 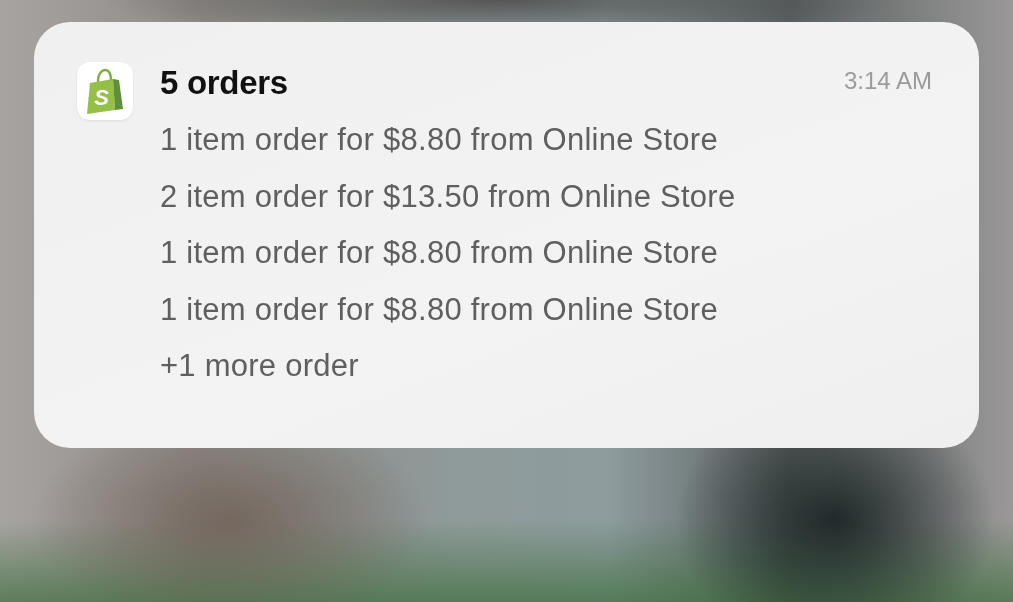 I want to click on notification-title: 5 orders, so click(x=224, y=83).